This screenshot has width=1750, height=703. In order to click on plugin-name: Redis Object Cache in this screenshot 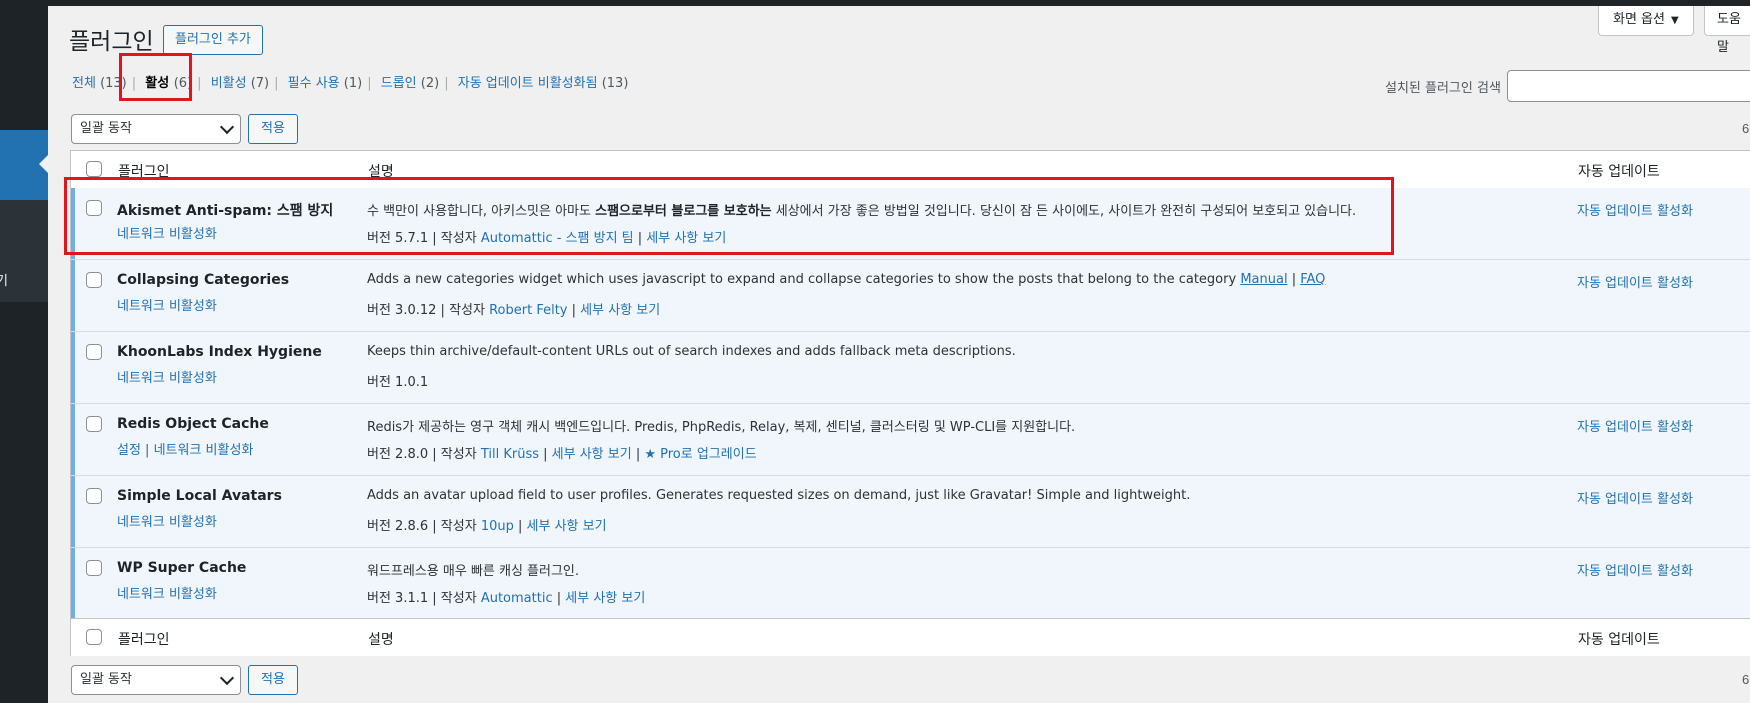, I will do `click(193, 424)`.